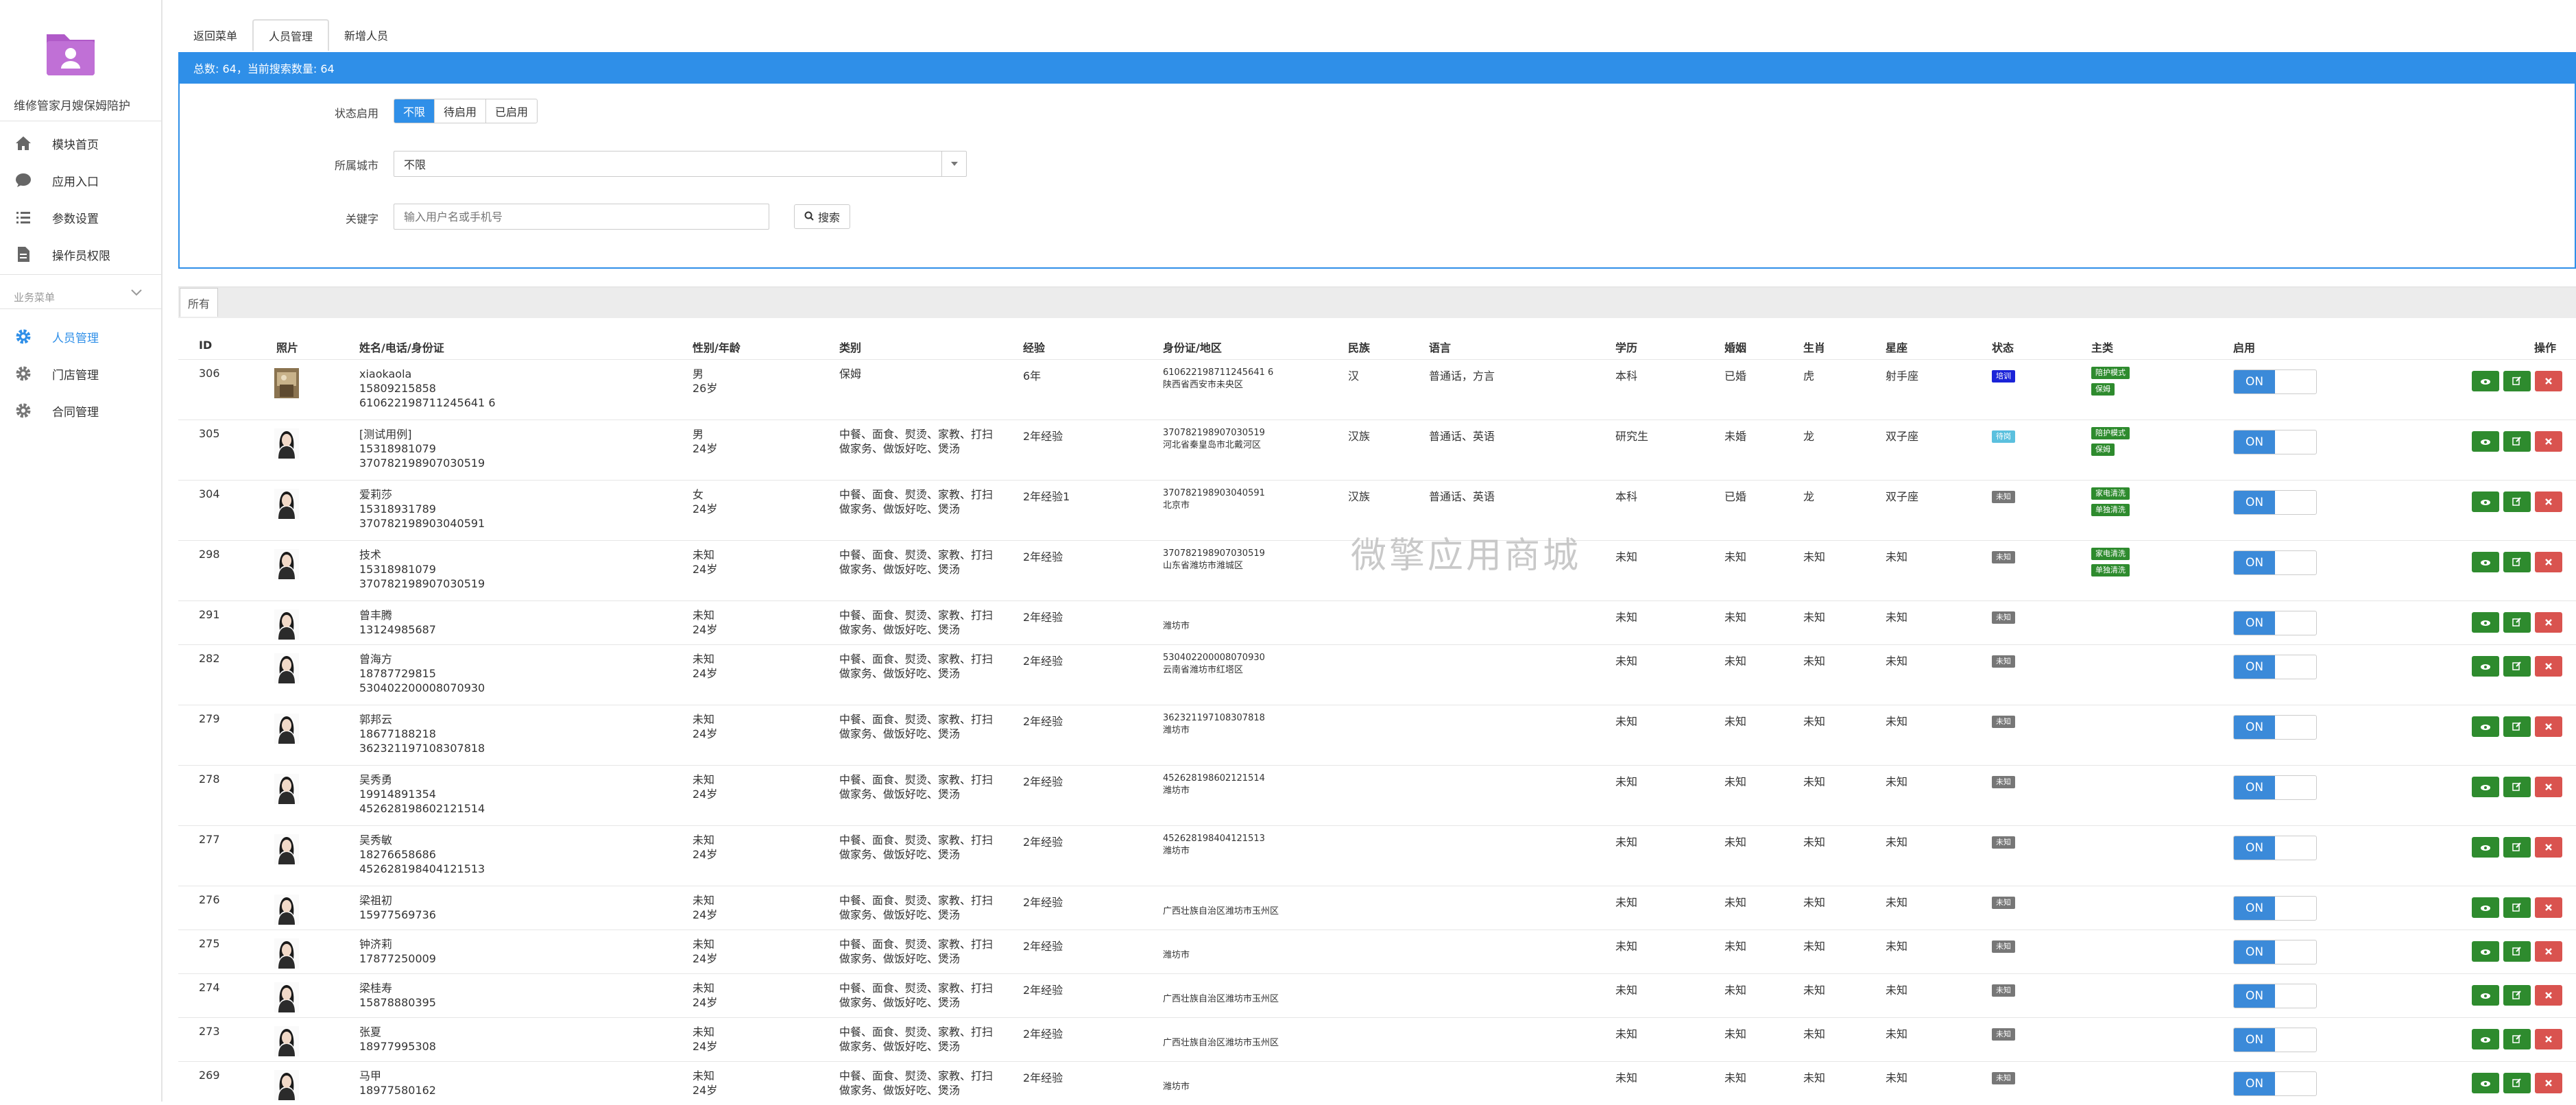 The image size is (2576, 1105). Describe the element at coordinates (81, 336) in the screenshot. I see `sidebar-item-personnel: 人员管理` at that location.